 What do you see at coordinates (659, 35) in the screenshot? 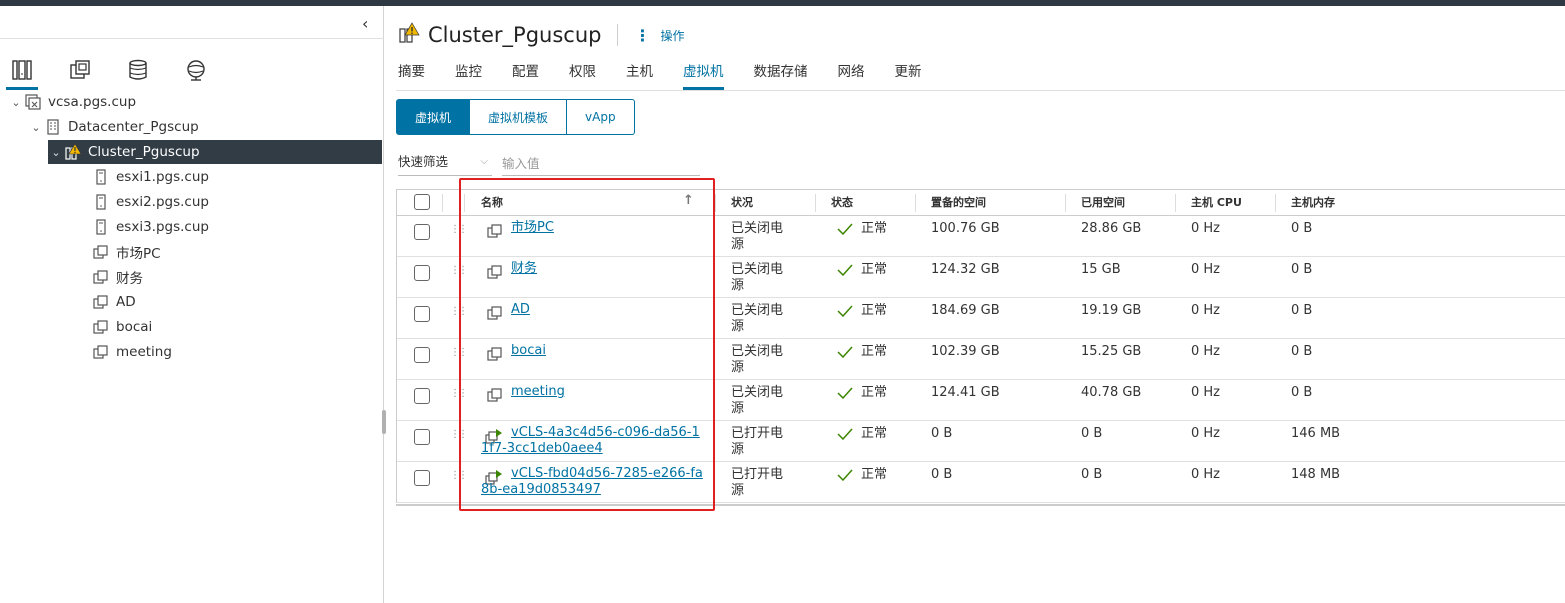
I see `actions-menu-button: ⋮ 操作` at bounding box center [659, 35].